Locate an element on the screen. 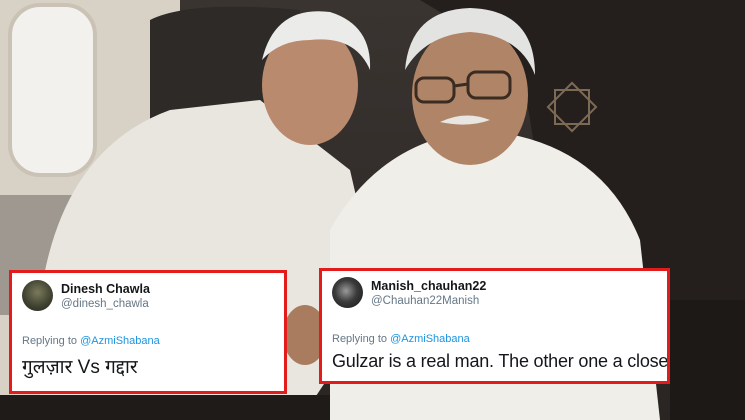 Image resolution: width=745 pixels, height=420 pixels. user-handle: @dinesh_chawla is located at coordinates (105, 304).